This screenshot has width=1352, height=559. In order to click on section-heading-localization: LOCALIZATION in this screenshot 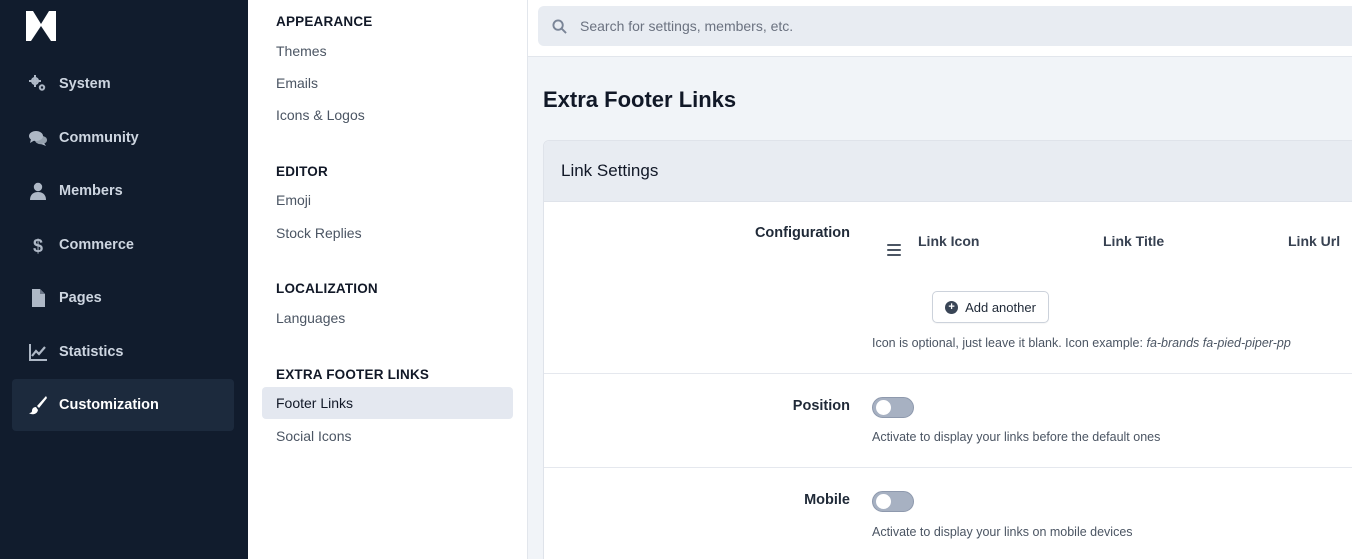, I will do `click(327, 288)`.